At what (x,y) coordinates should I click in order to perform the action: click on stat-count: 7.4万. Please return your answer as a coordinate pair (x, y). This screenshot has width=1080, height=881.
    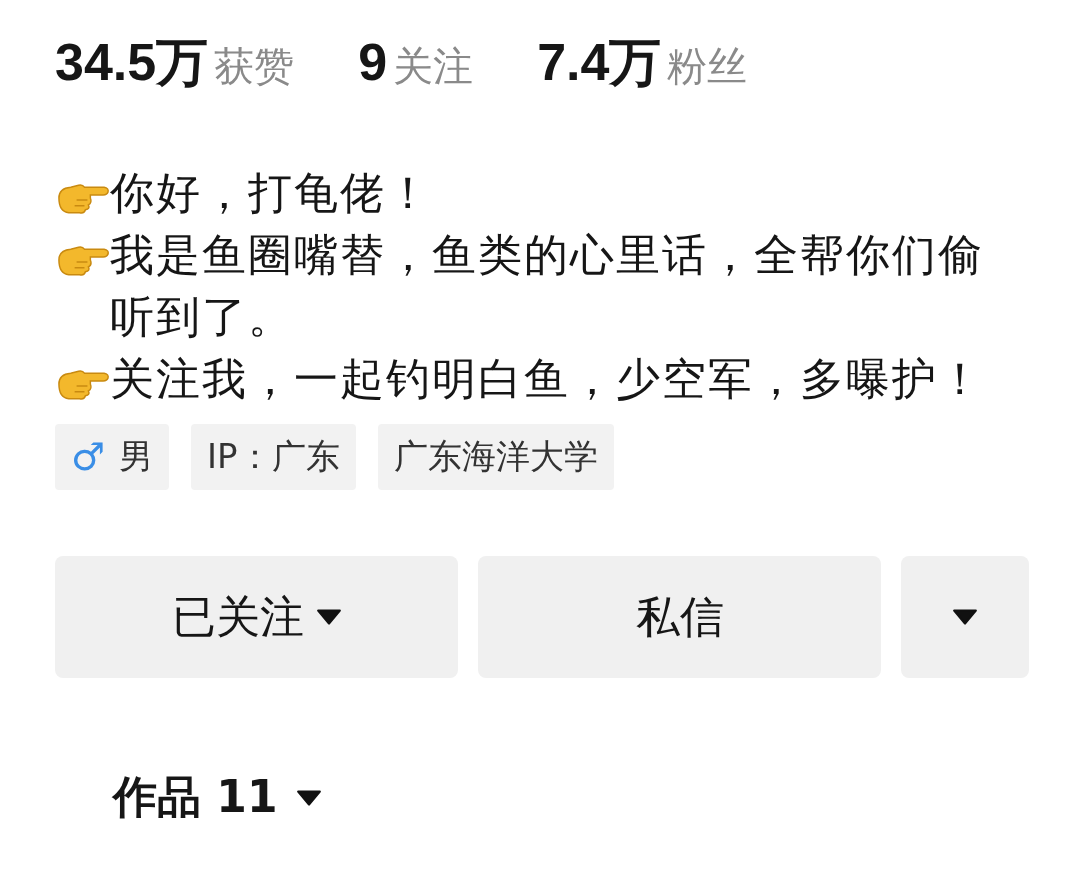
    Looking at the image, I should click on (599, 62).